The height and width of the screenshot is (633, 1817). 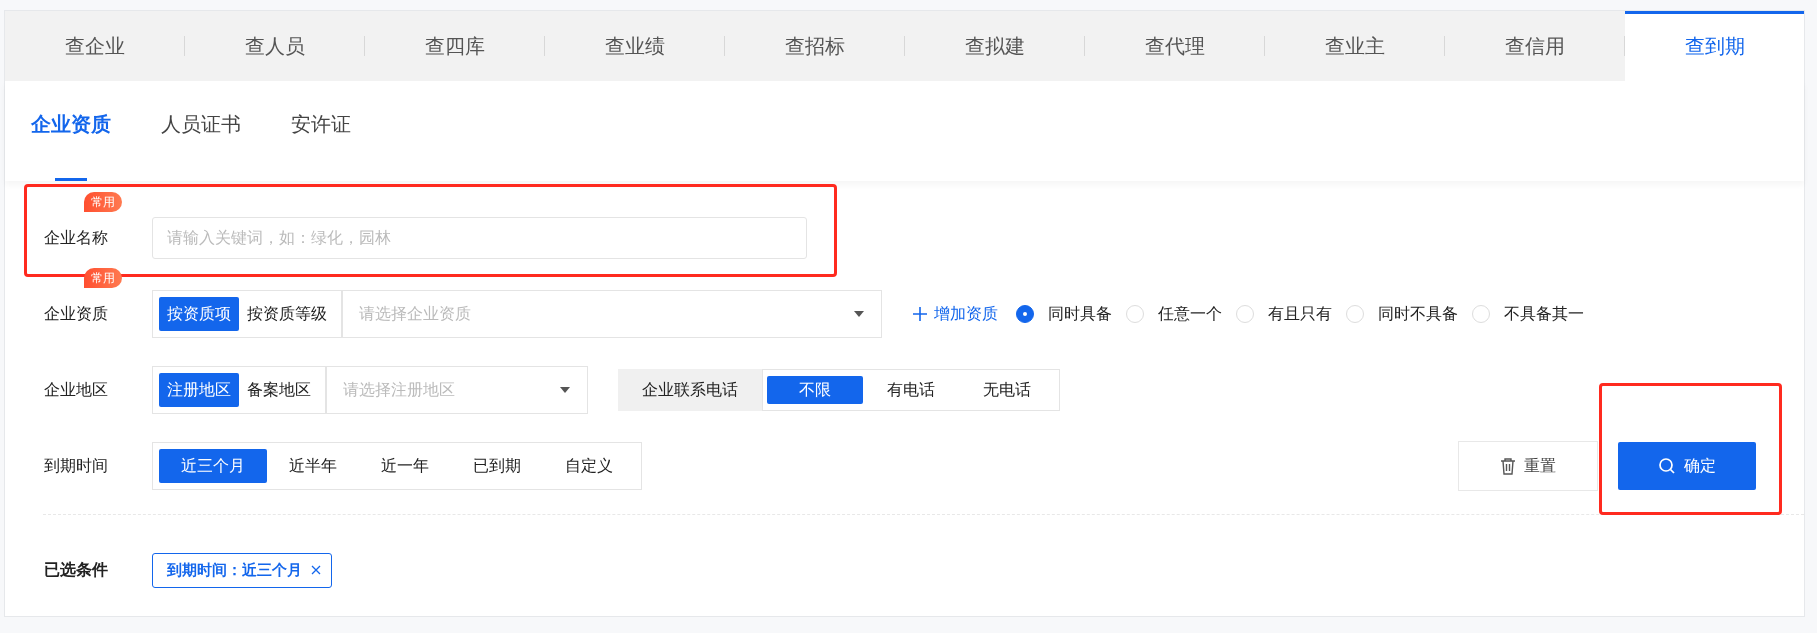 I want to click on sub-tab: 企业资质, so click(x=71, y=131).